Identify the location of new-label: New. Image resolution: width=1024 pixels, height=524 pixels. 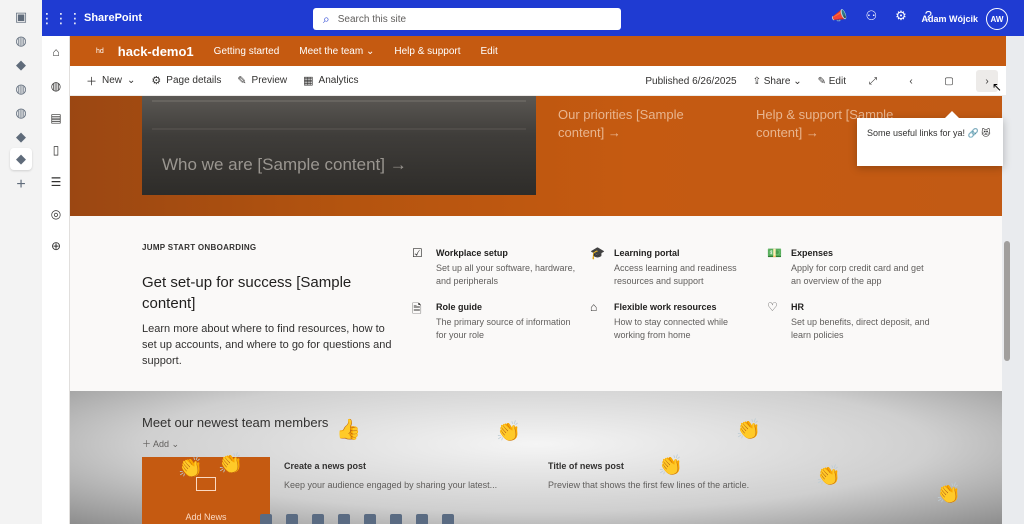
(112, 80).